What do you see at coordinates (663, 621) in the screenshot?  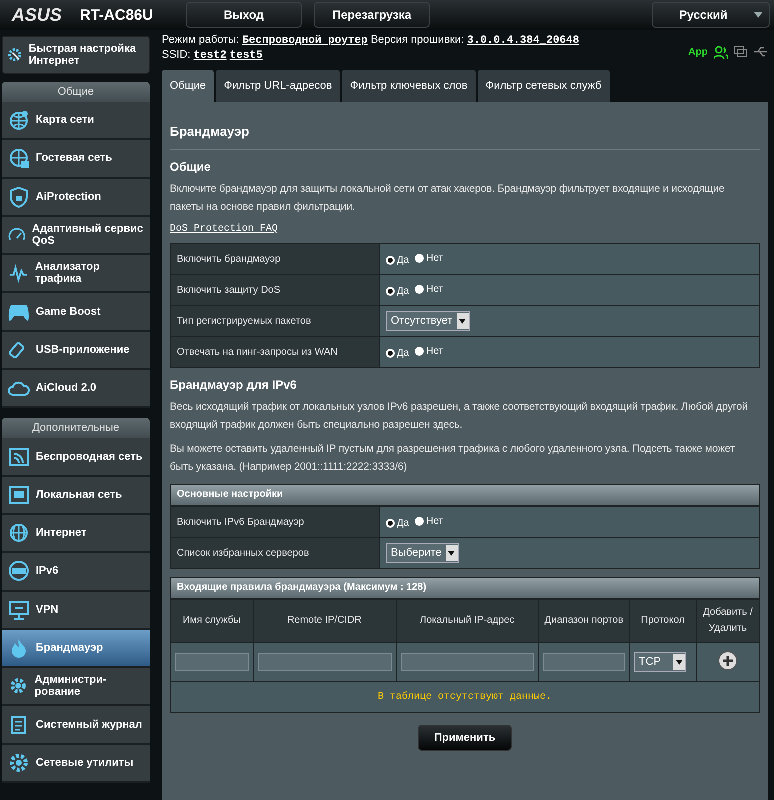 I see `column-header: Протокол` at bounding box center [663, 621].